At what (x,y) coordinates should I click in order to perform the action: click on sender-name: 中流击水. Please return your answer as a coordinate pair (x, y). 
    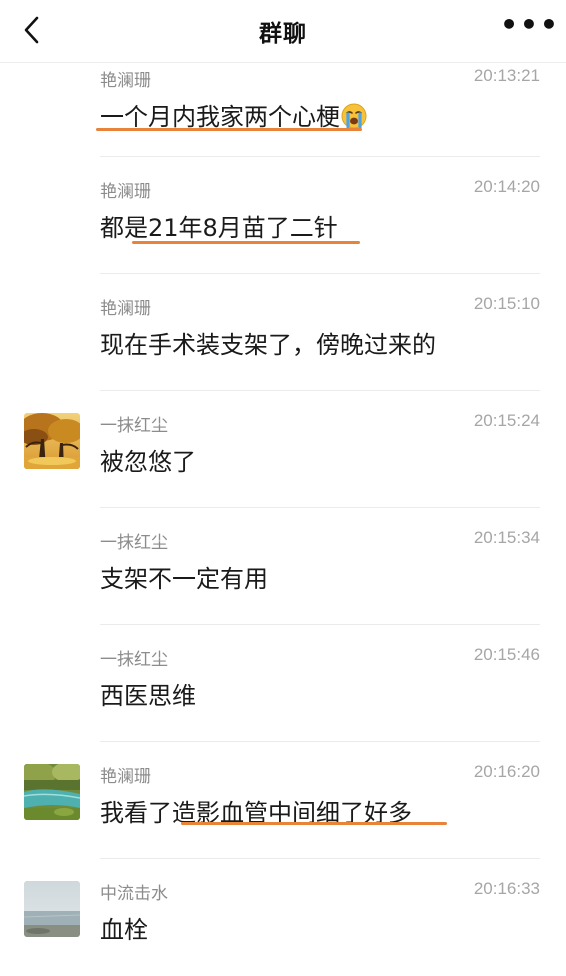
    Looking at the image, I should click on (134, 891).